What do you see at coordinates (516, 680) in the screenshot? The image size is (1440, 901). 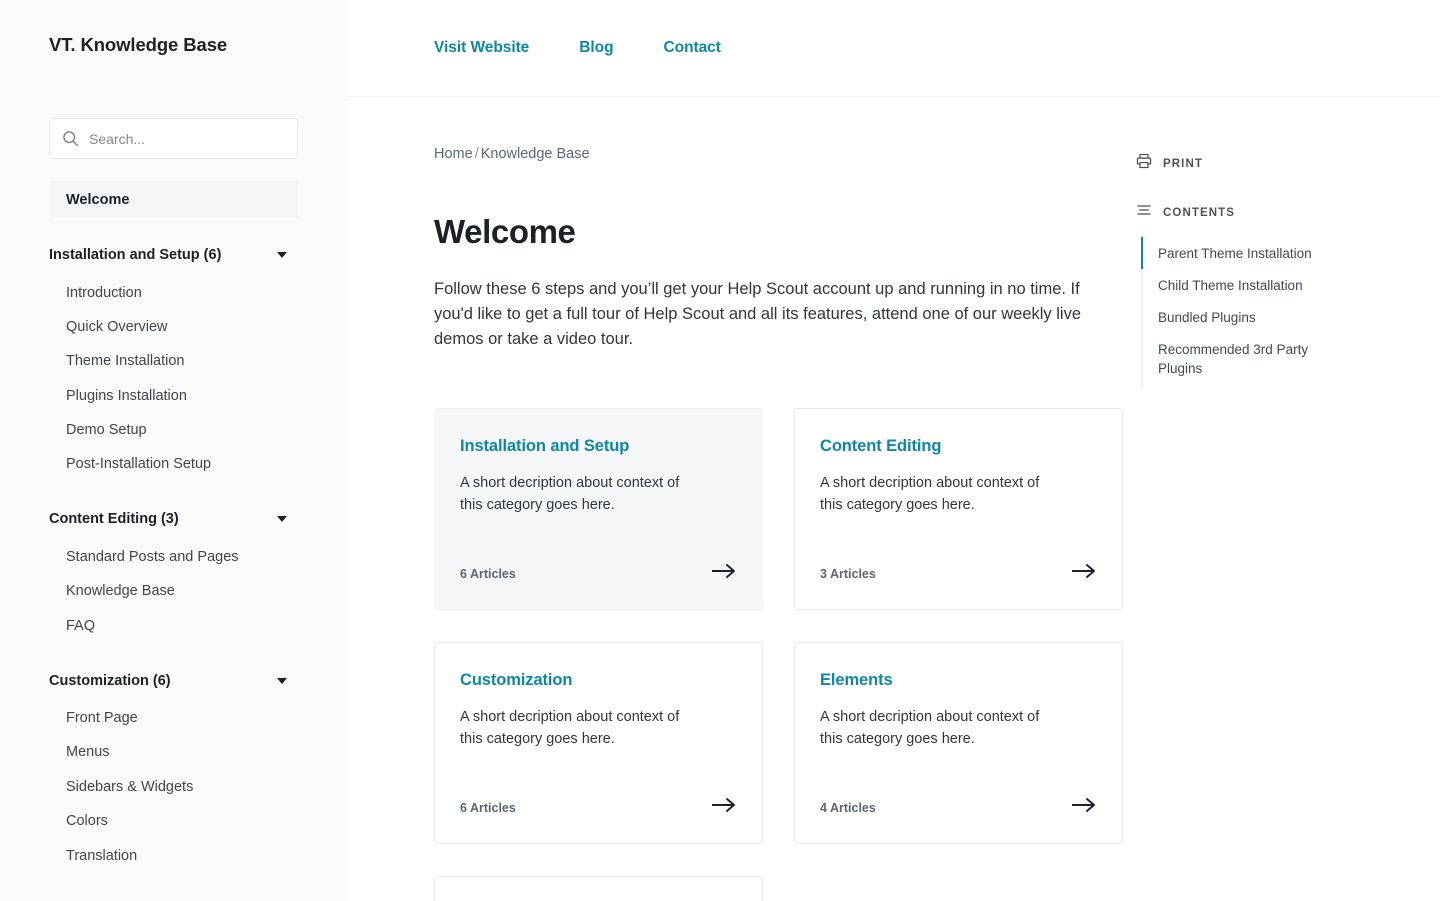 I see `card-title: Customization` at bounding box center [516, 680].